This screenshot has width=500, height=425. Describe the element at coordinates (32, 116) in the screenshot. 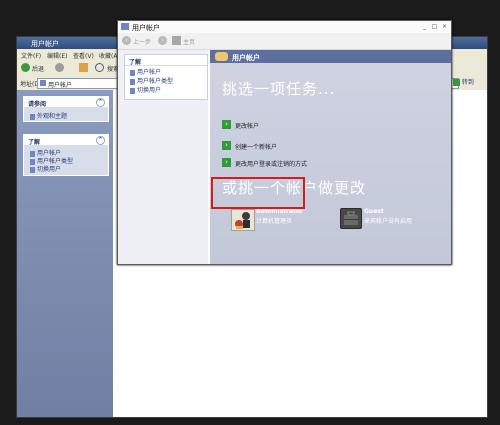

I see `appearance-icon` at that location.